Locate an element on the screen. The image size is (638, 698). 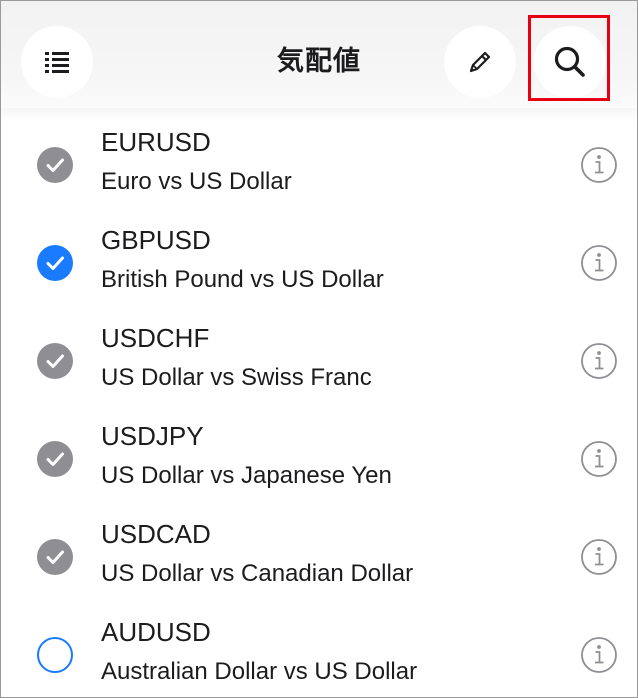
list-icon is located at coordinates (57, 62).